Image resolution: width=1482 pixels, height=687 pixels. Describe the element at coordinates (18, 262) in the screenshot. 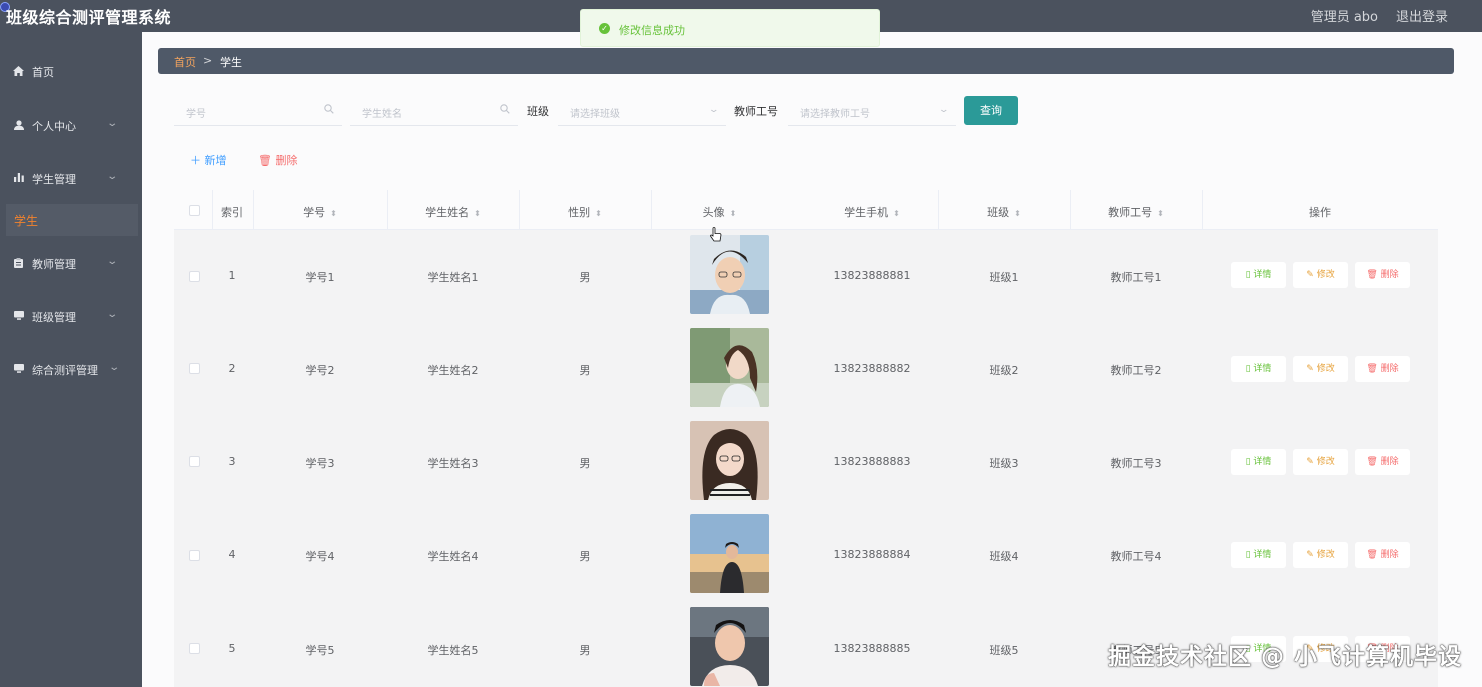

I see `clipboard-icon` at that location.